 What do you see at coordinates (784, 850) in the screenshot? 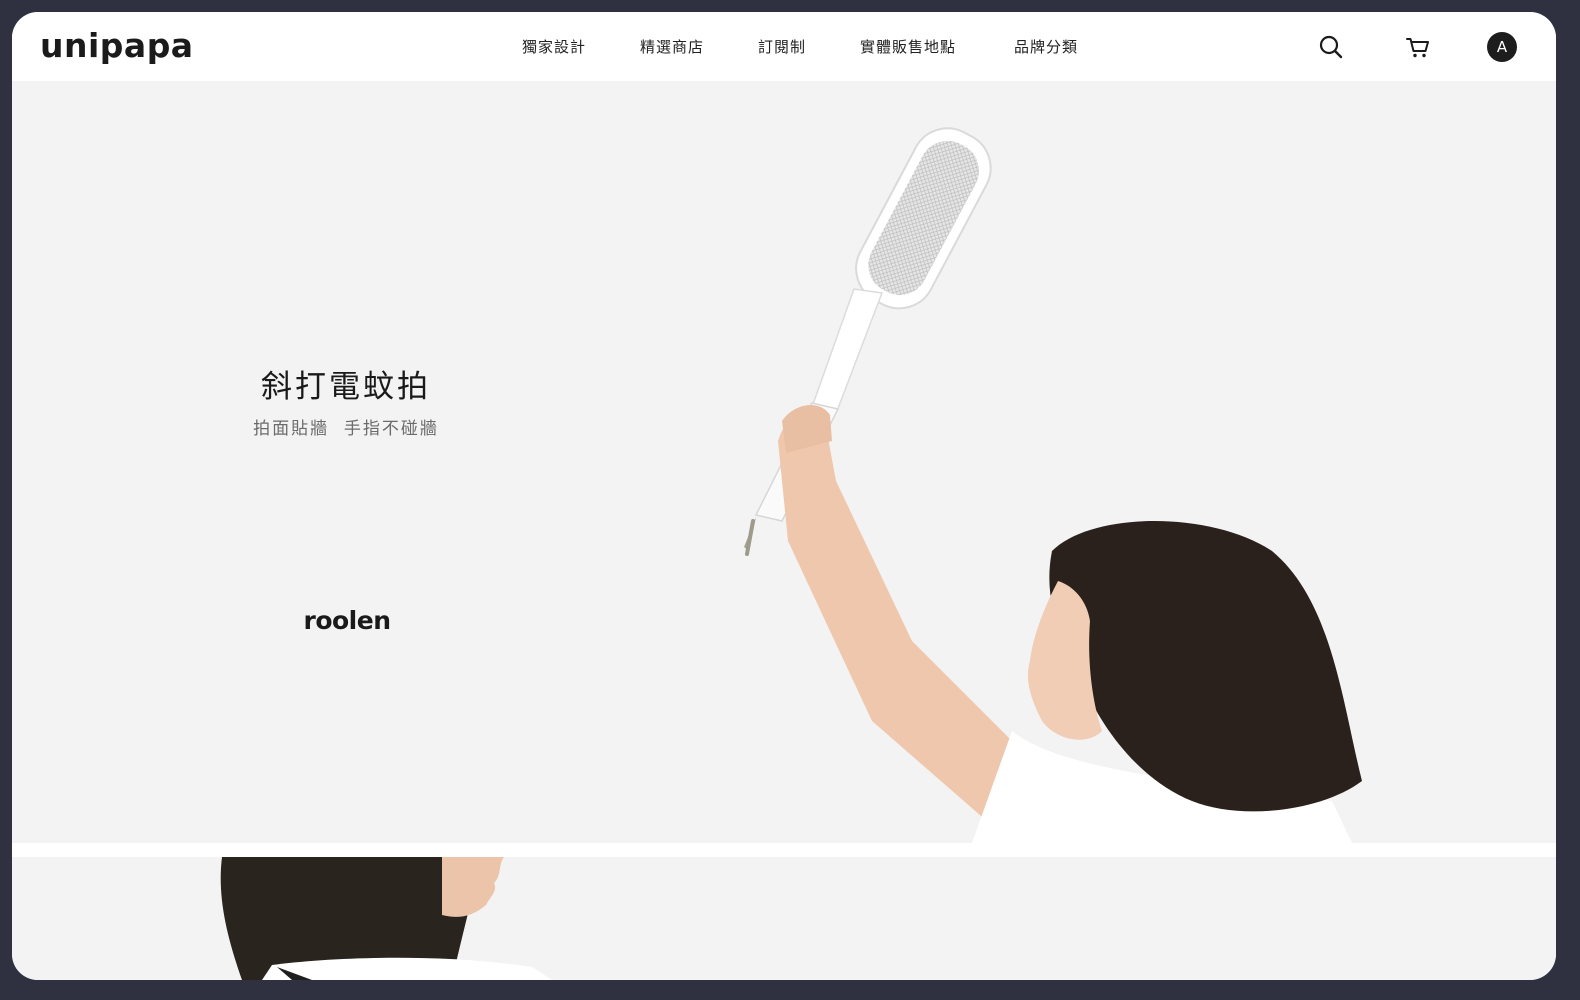
I see `section-divider` at bounding box center [784, 850].